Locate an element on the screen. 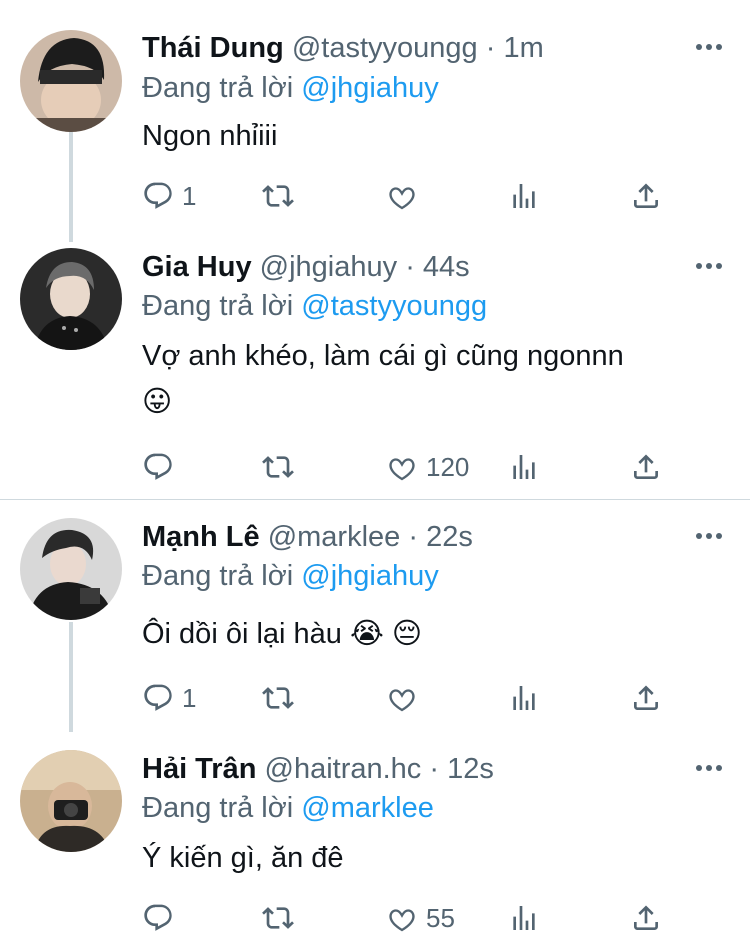 The width and height of the screenshot is (750, 946). action-bar: 55 is located at coordinates (422, 918).